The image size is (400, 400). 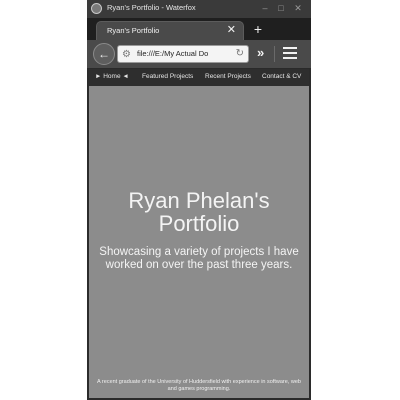 I want to click on navigation-toolbar: ← ⚙ file:///E:/My Actual Do ↻ », so click(x=199, y=54).